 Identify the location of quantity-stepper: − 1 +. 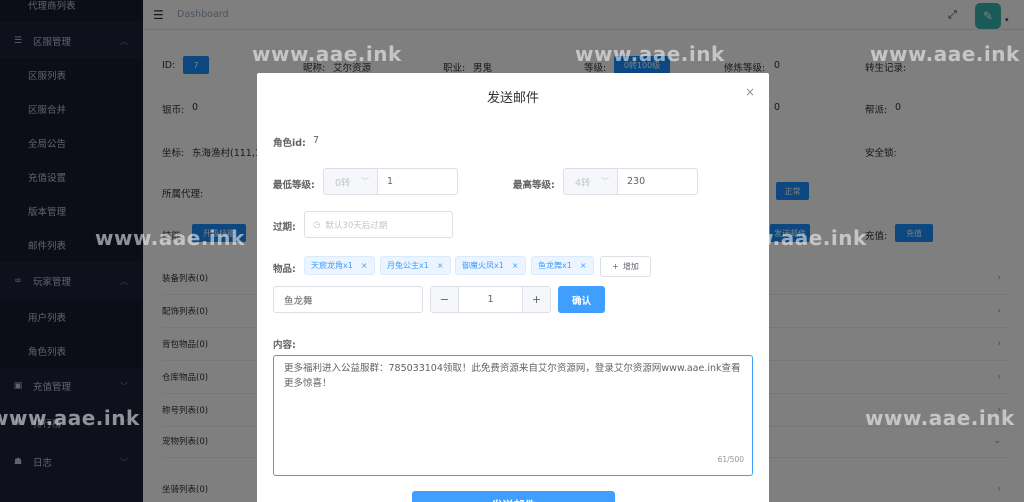
(490, 299).